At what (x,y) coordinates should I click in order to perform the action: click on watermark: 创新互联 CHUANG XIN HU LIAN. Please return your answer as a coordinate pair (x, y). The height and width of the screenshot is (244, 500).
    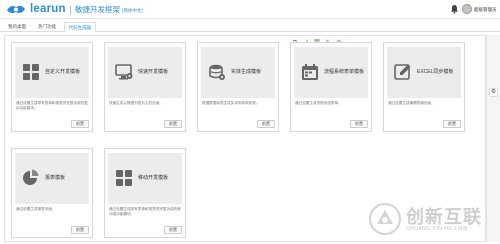
    Looking at the image, I should click on (432, 220).